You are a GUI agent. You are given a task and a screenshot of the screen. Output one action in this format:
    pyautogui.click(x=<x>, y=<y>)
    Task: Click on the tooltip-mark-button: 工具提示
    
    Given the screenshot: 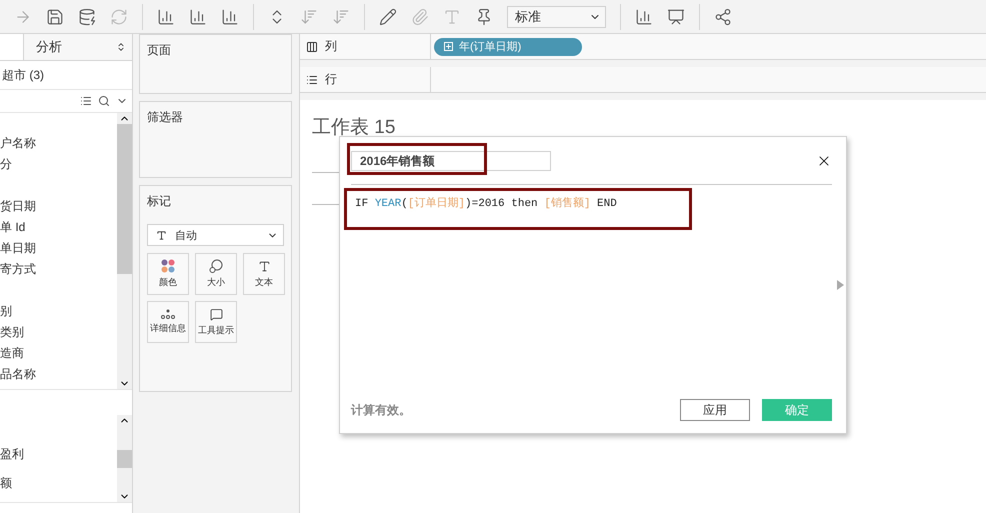 What is the action you would take?
    pyautogui.click(x=216, y=322)
    